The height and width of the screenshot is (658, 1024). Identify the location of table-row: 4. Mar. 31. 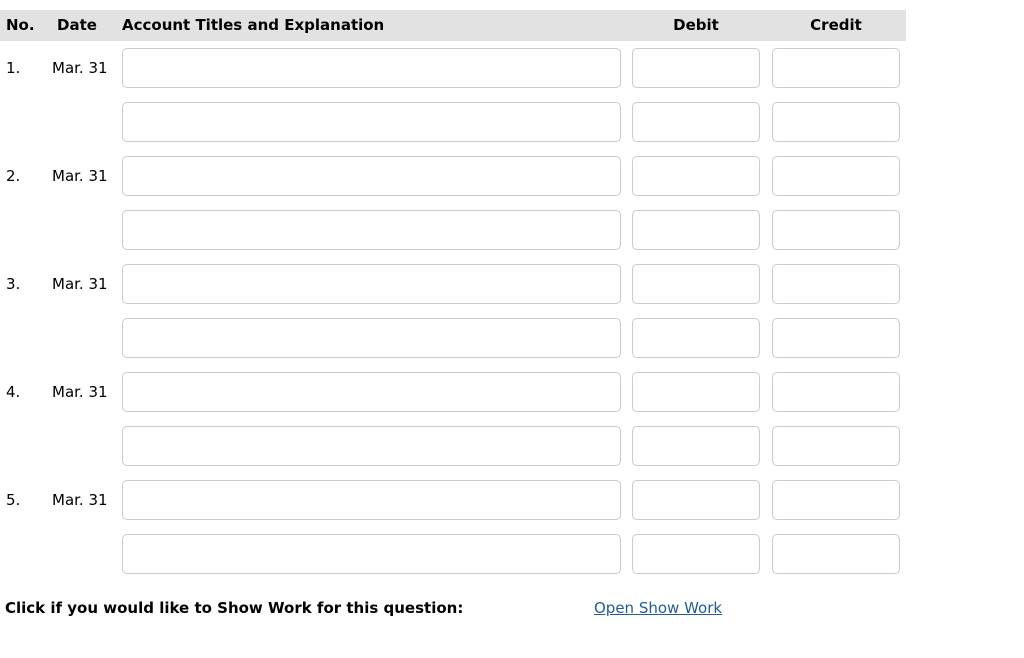
(453, 392).